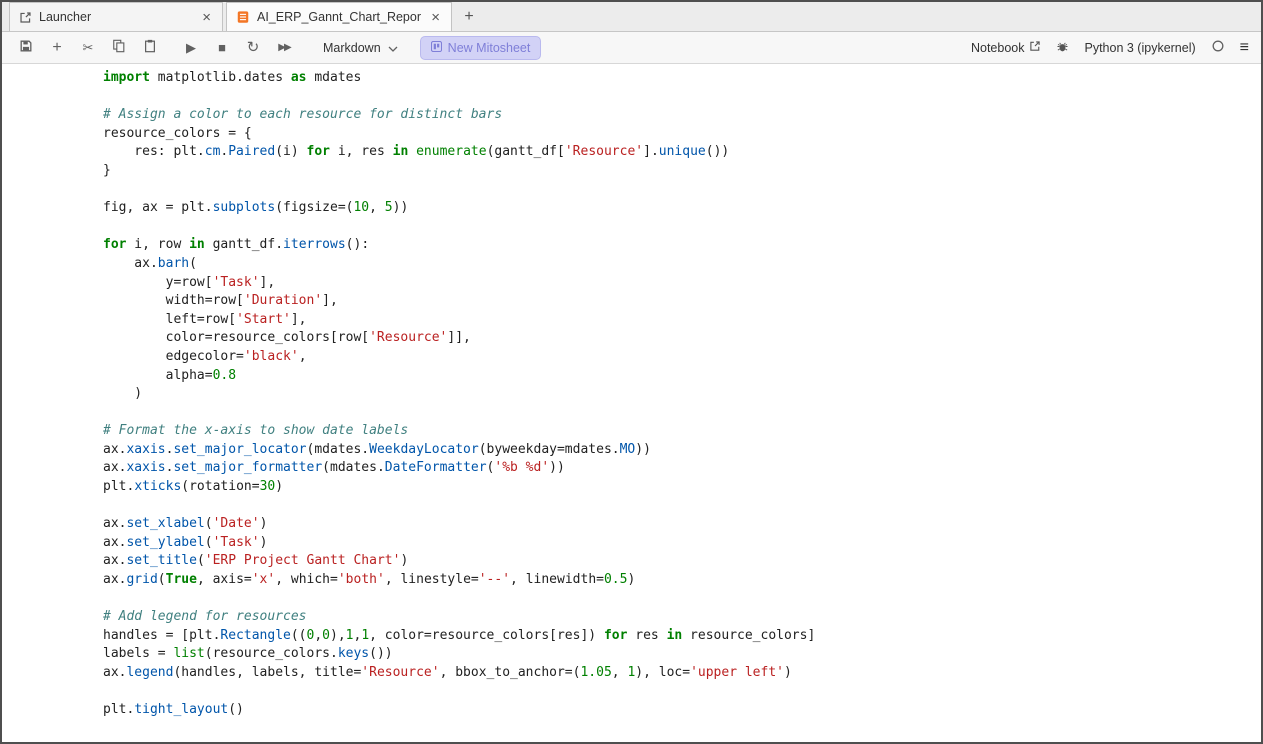 This screenshot has width=1263, height=744. What do you see at coordinates (248, 654) in the screenshot?
I see `code-line: labels = list(resource_colors.keys())` at bounding box center [248, 654].